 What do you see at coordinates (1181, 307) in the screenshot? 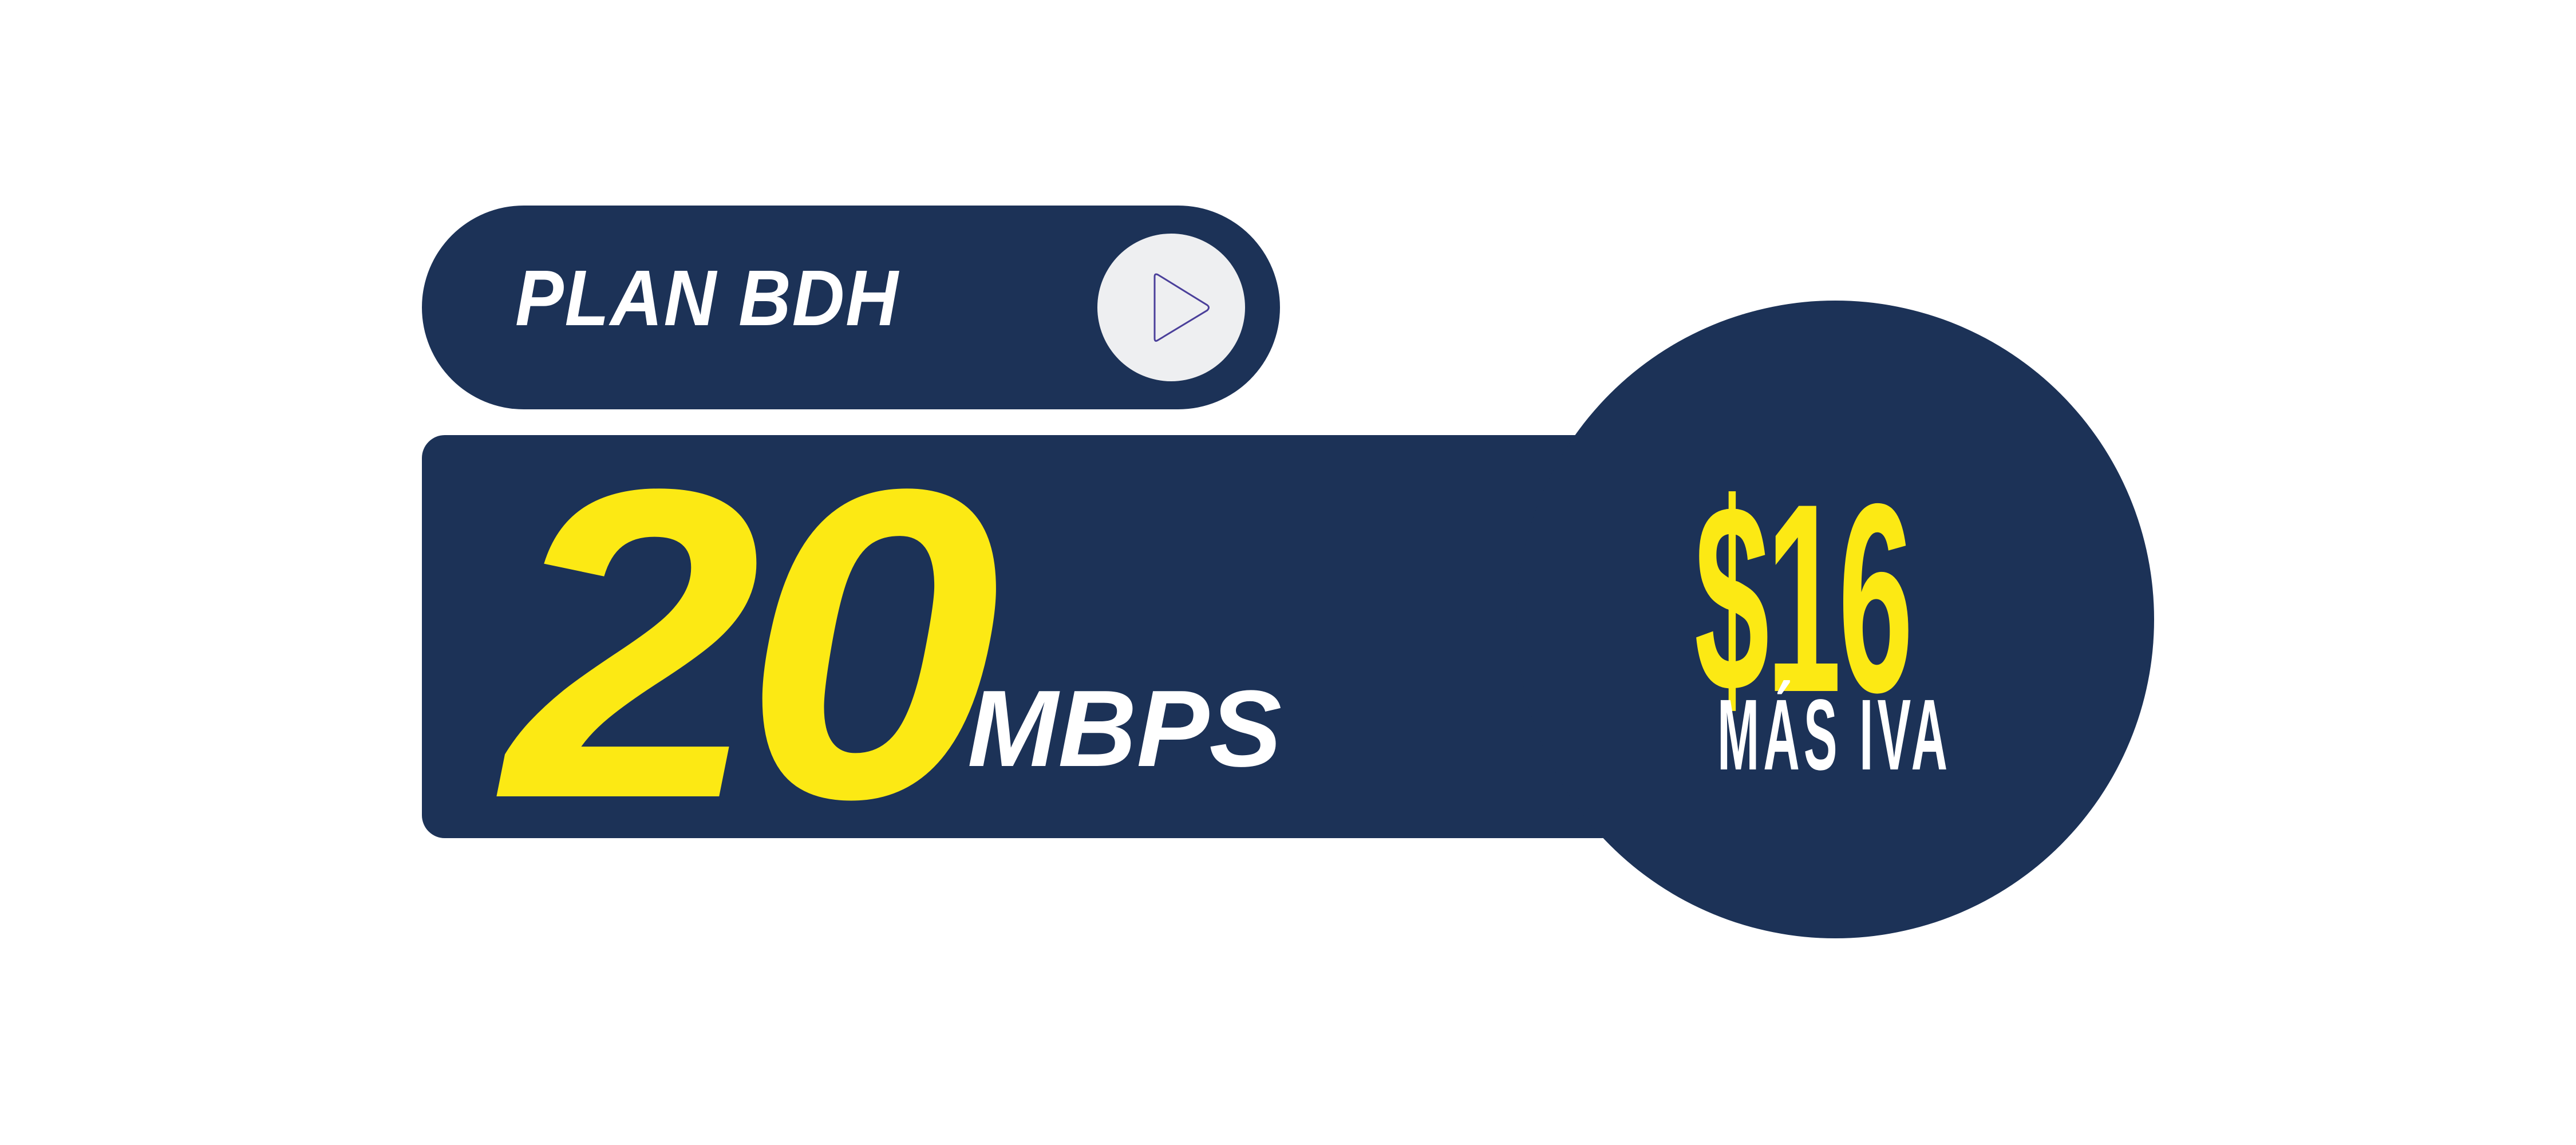
I see `play-icon` at bounding box center [1181, 307].